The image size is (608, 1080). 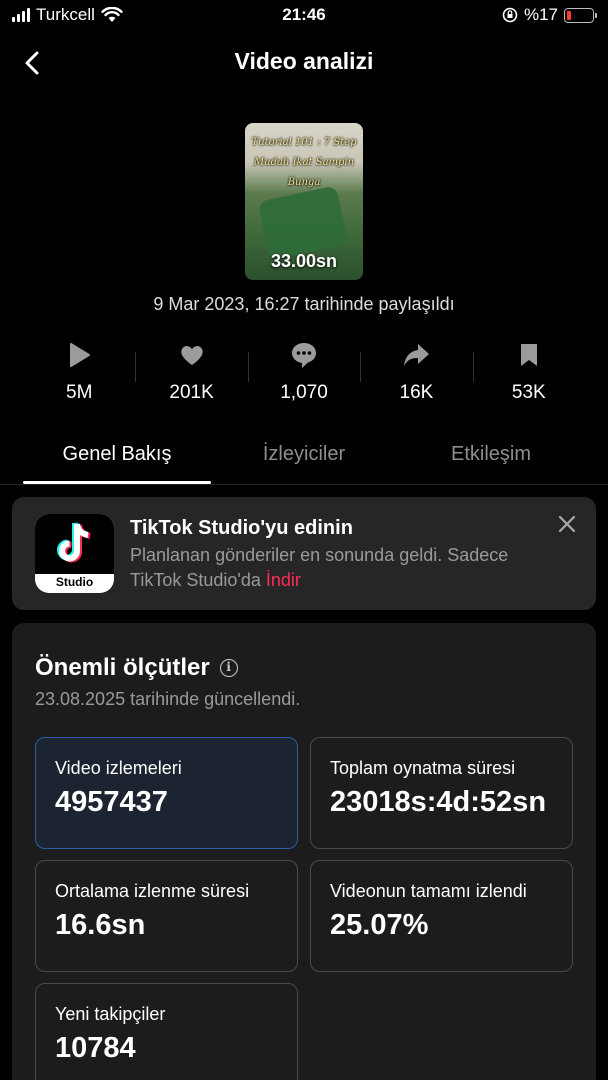 I want to click on stat-shares: 16K, so click(x=416, y=374).